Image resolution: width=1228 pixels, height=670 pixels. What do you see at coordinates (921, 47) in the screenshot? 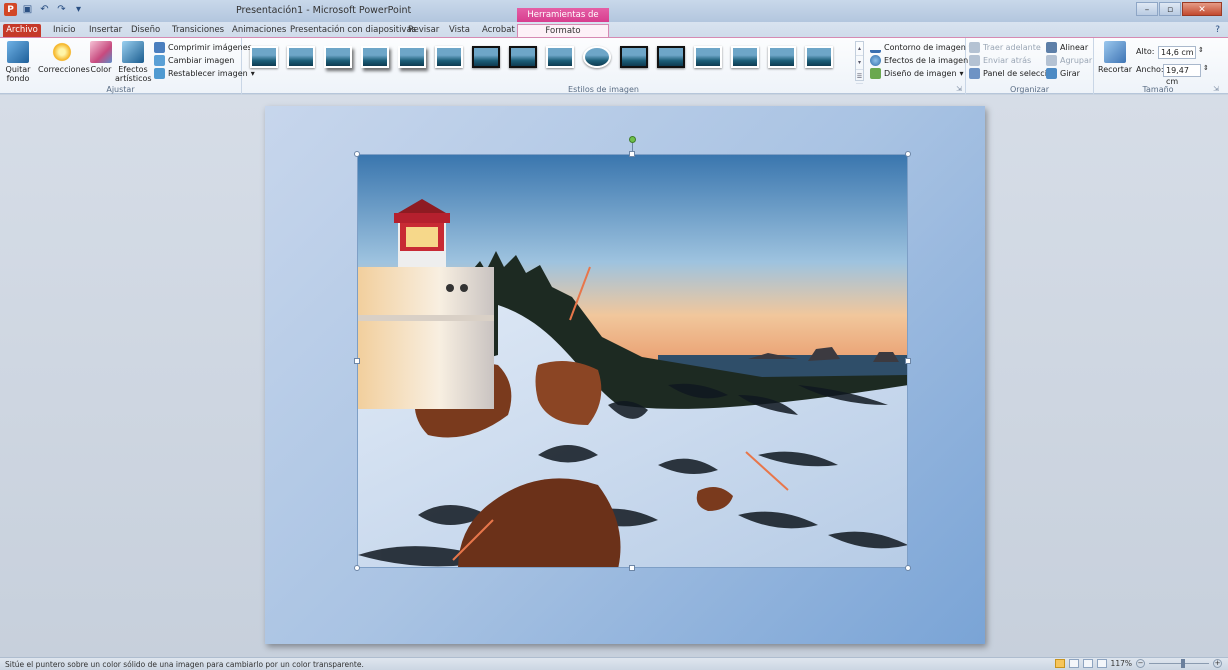
I see `picture-border-button: Contorno de imagen ▾` at bounding box center [921, 47].